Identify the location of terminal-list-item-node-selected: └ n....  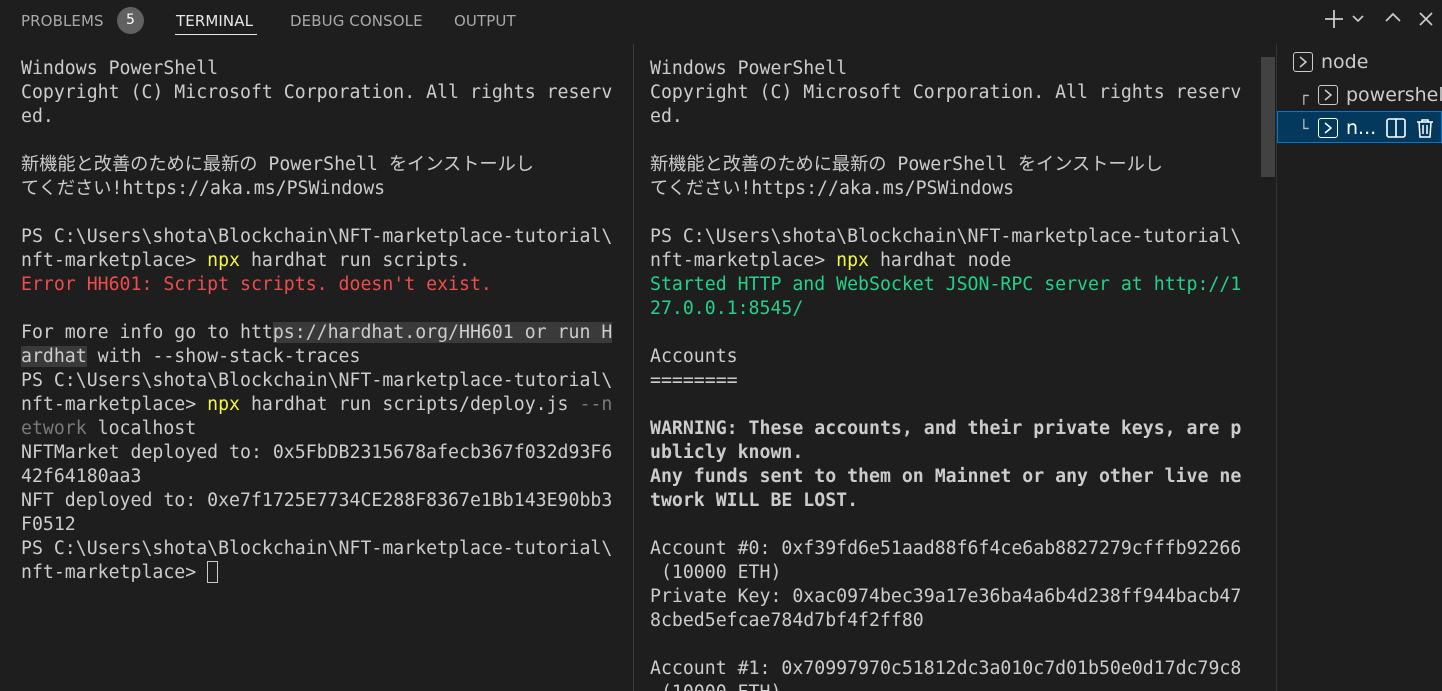
(1359, 127).